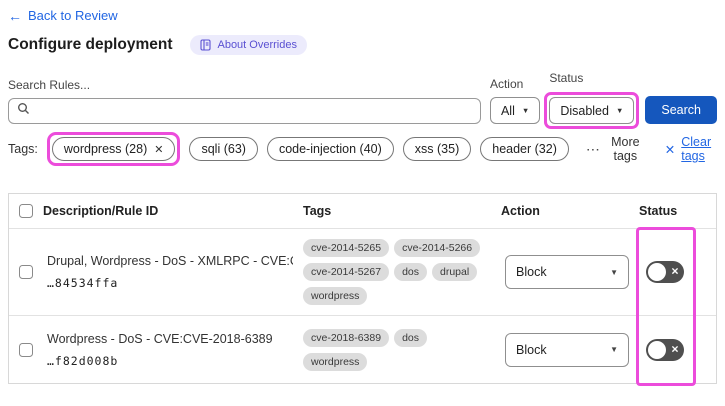 The height and width of the screenshot is (406, 725). What do you see at coordinates (520, 211) in the screenshot?
I see `column-header-action: Action` at bounding box center [520, 211].